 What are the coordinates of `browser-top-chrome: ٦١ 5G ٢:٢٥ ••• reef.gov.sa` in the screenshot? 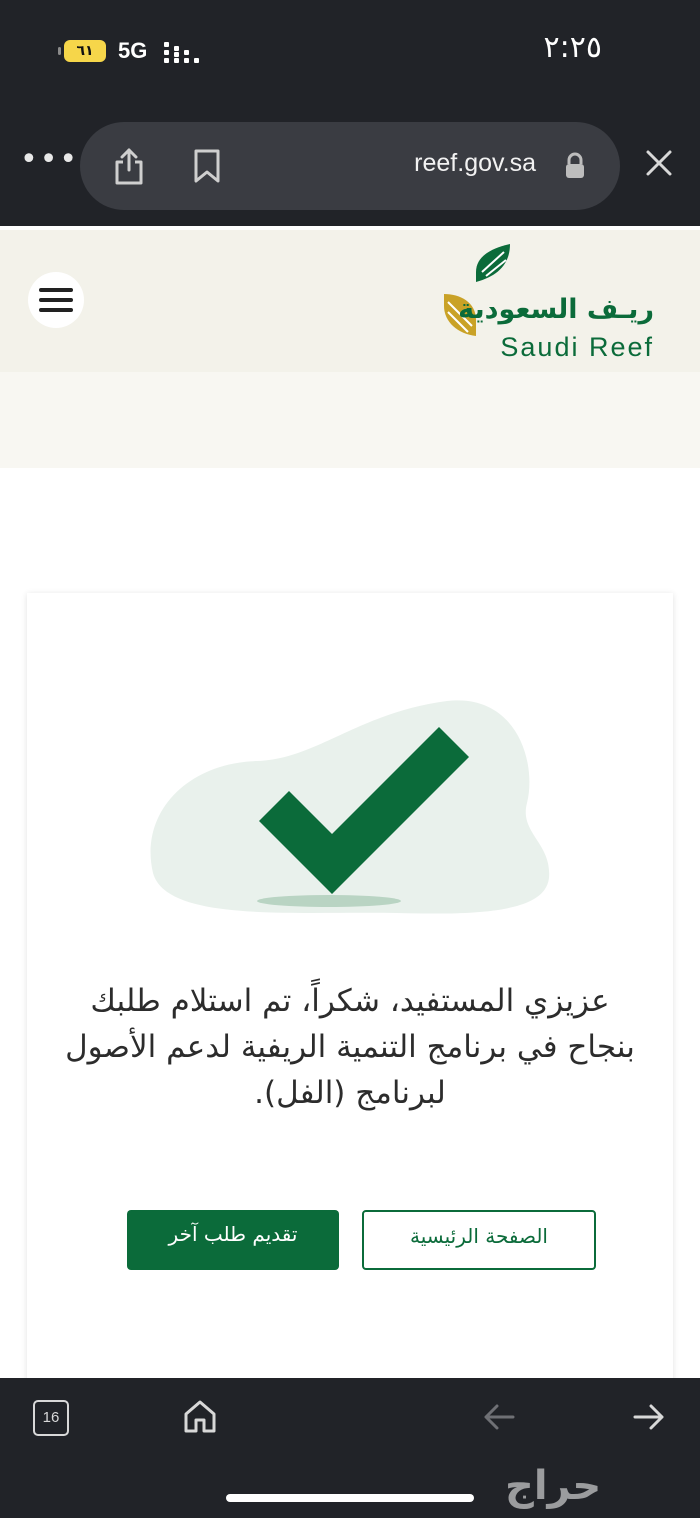 It's located at (350, 113).